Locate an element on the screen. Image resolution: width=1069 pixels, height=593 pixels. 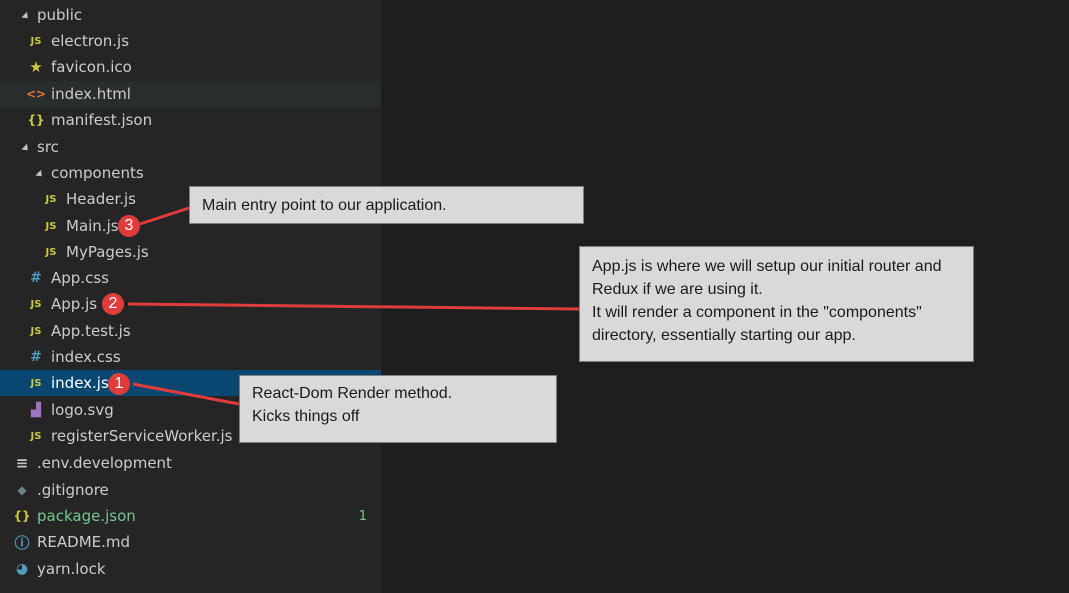
tree-item-label: index.js is located at coordinates (80, 383).